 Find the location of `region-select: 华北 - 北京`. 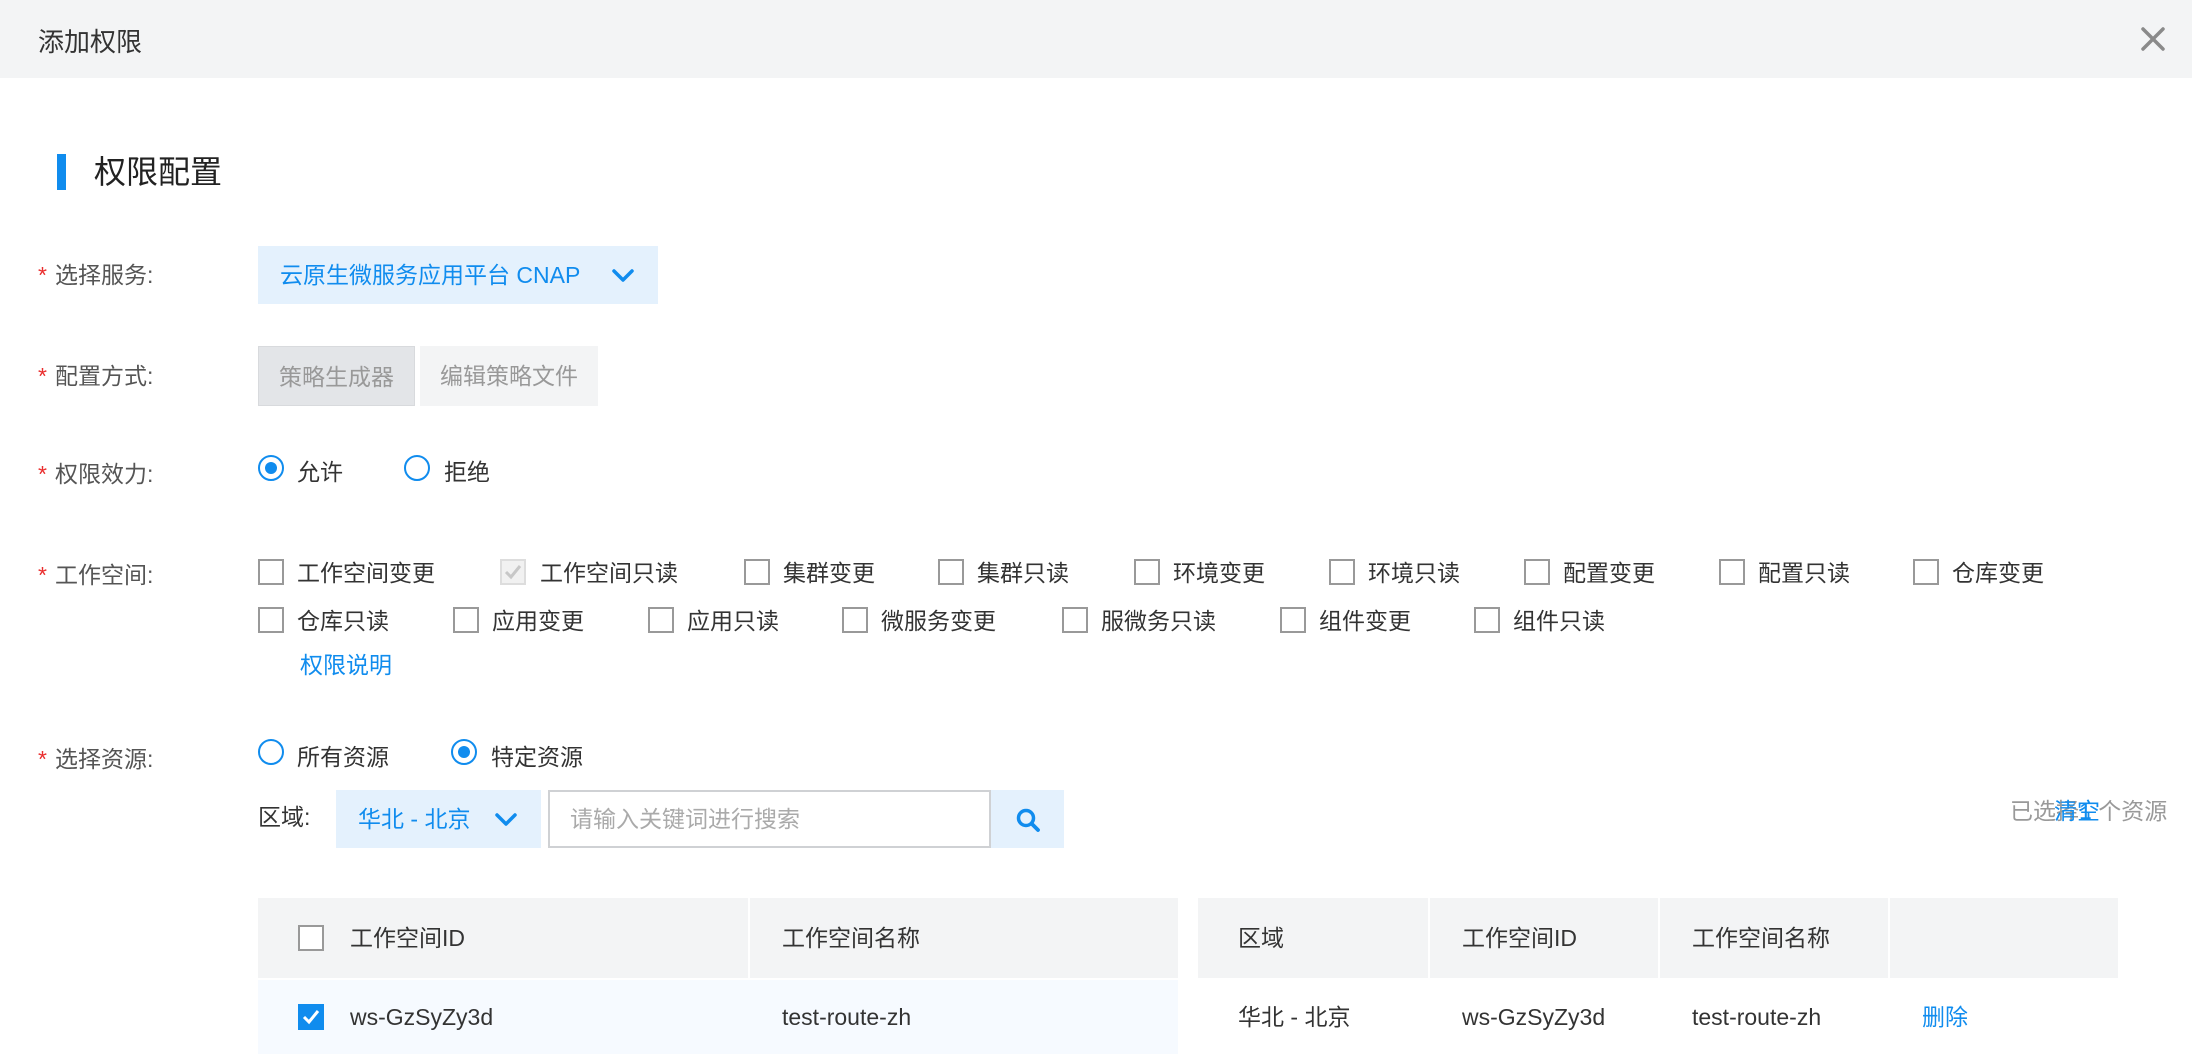

region-select: 华北 - 北京 is located at coordinates (438, 819).